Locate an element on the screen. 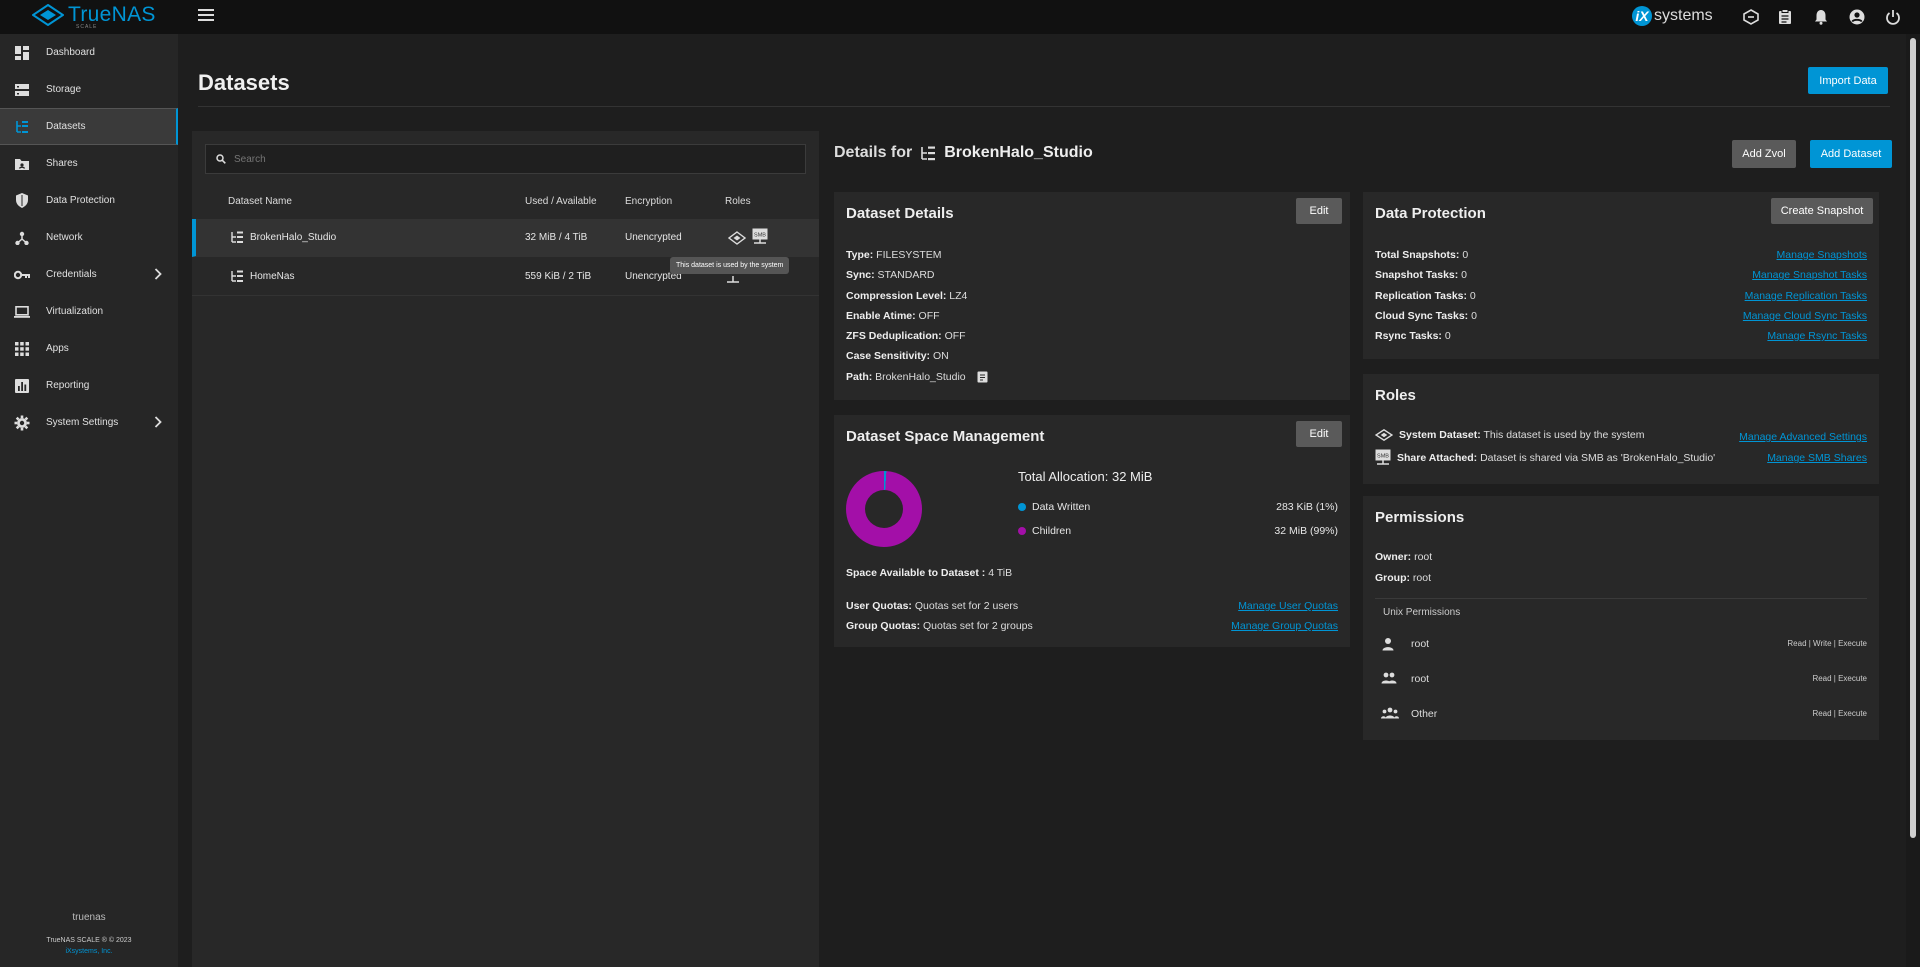 Image resolution: width=1920 pixels, height=967 pixels. col-dataset-name: Dataset Name is located at coordinates (260, 201).